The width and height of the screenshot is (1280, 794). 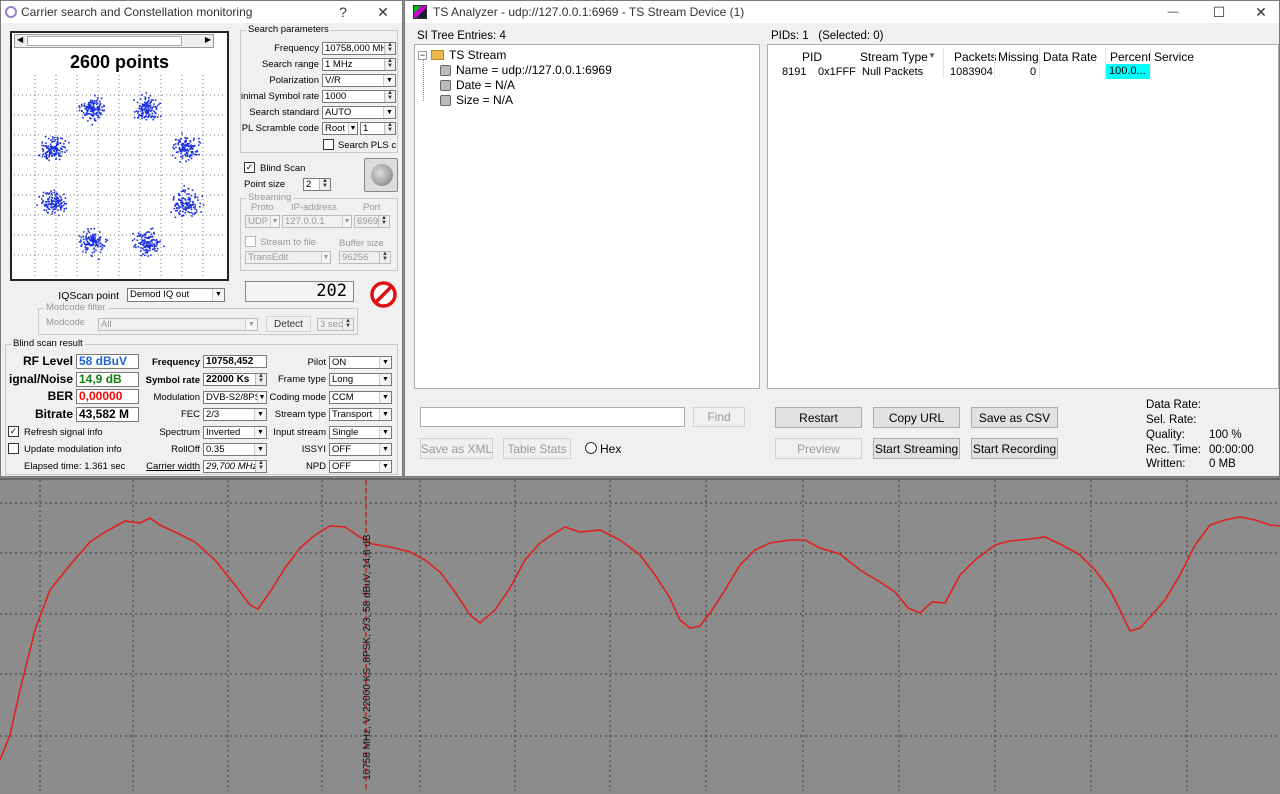 What do you see at coordinates (975, 57) in the screenshot?
I see `column-header-packets: Packets` at bounding box center [975, 57].